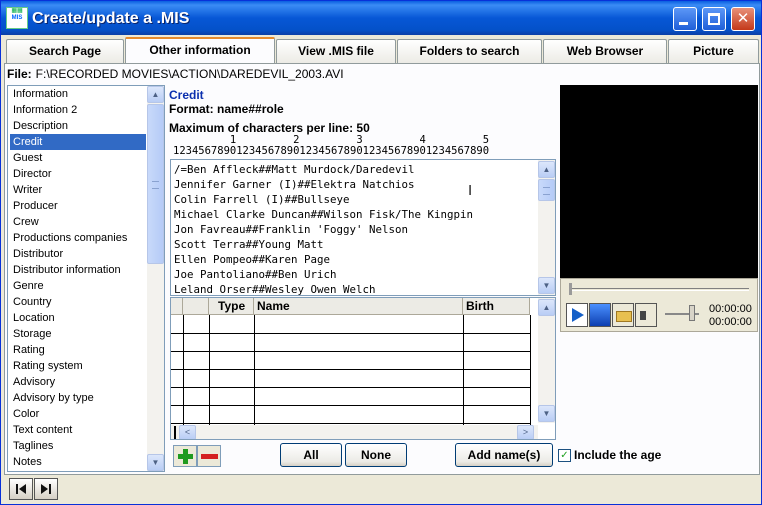 Image resolution: width=762 pixels, height=505 pixels. I want to click on tab-view-mis-file: View .MIS file, so click(336, 51).